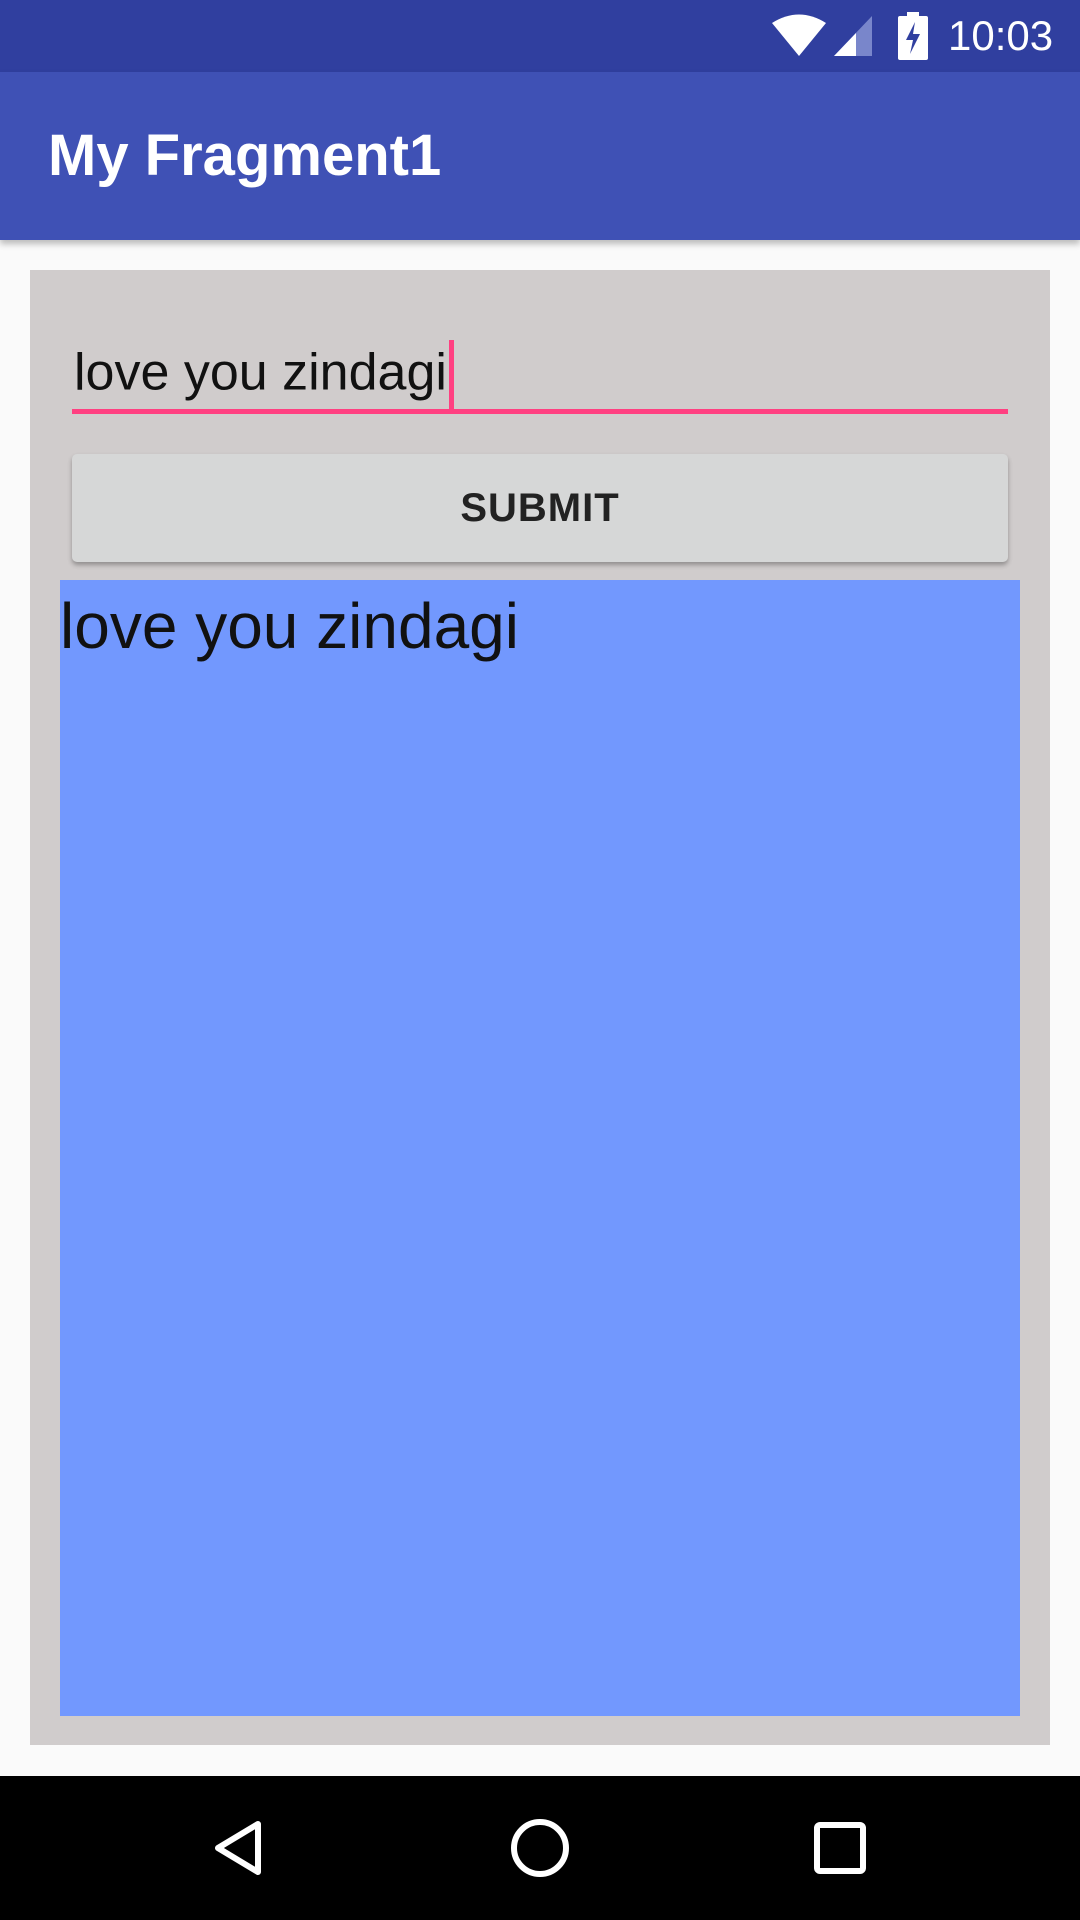  What do you see at coordinates (1001, 35) in the screenshot?
I see `status-clock: 10:03` at bounding box center [1001, 35].